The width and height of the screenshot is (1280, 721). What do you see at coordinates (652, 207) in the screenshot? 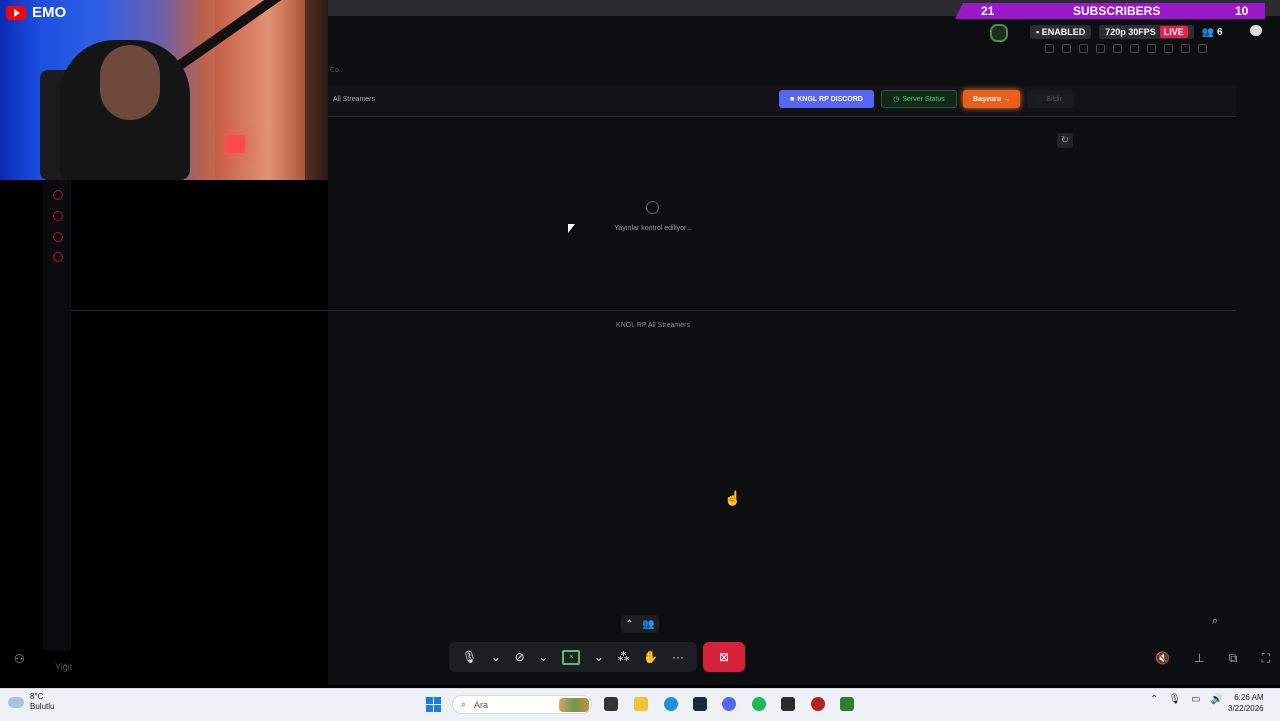
I see `loading-spinner-icon` at bounding box center [652, 207].